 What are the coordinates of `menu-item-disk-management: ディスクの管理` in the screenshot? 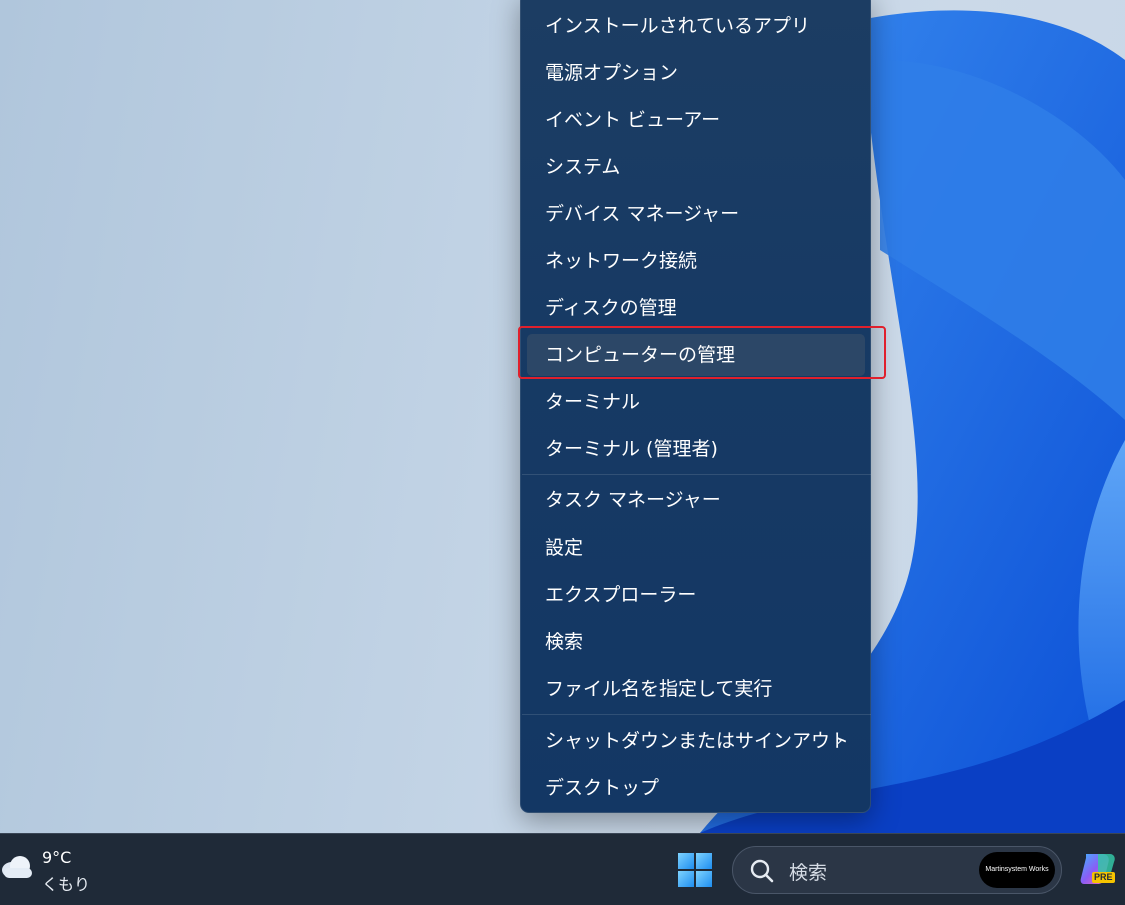 It's located at (696, 308).